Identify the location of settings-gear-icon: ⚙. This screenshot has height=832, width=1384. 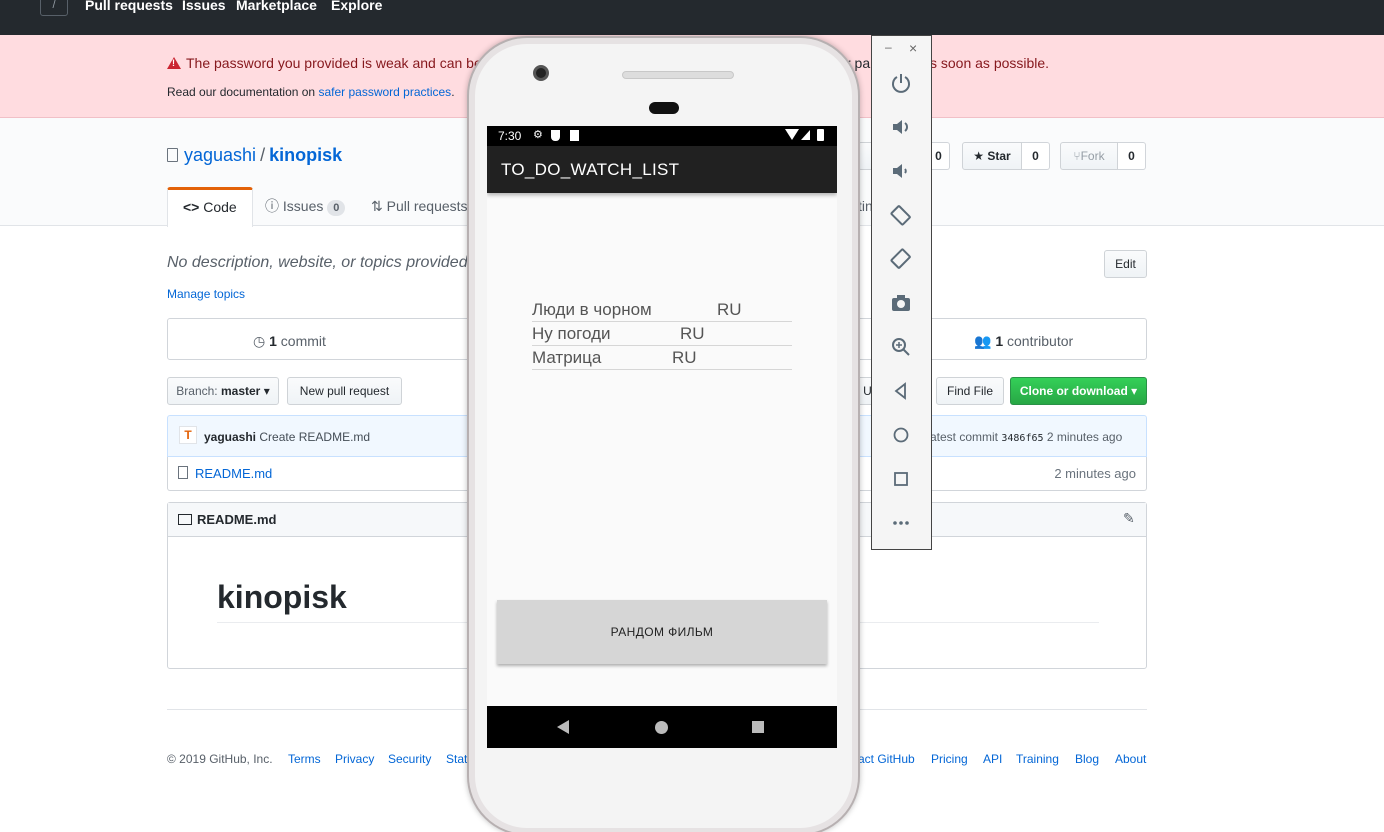
(538, 135).